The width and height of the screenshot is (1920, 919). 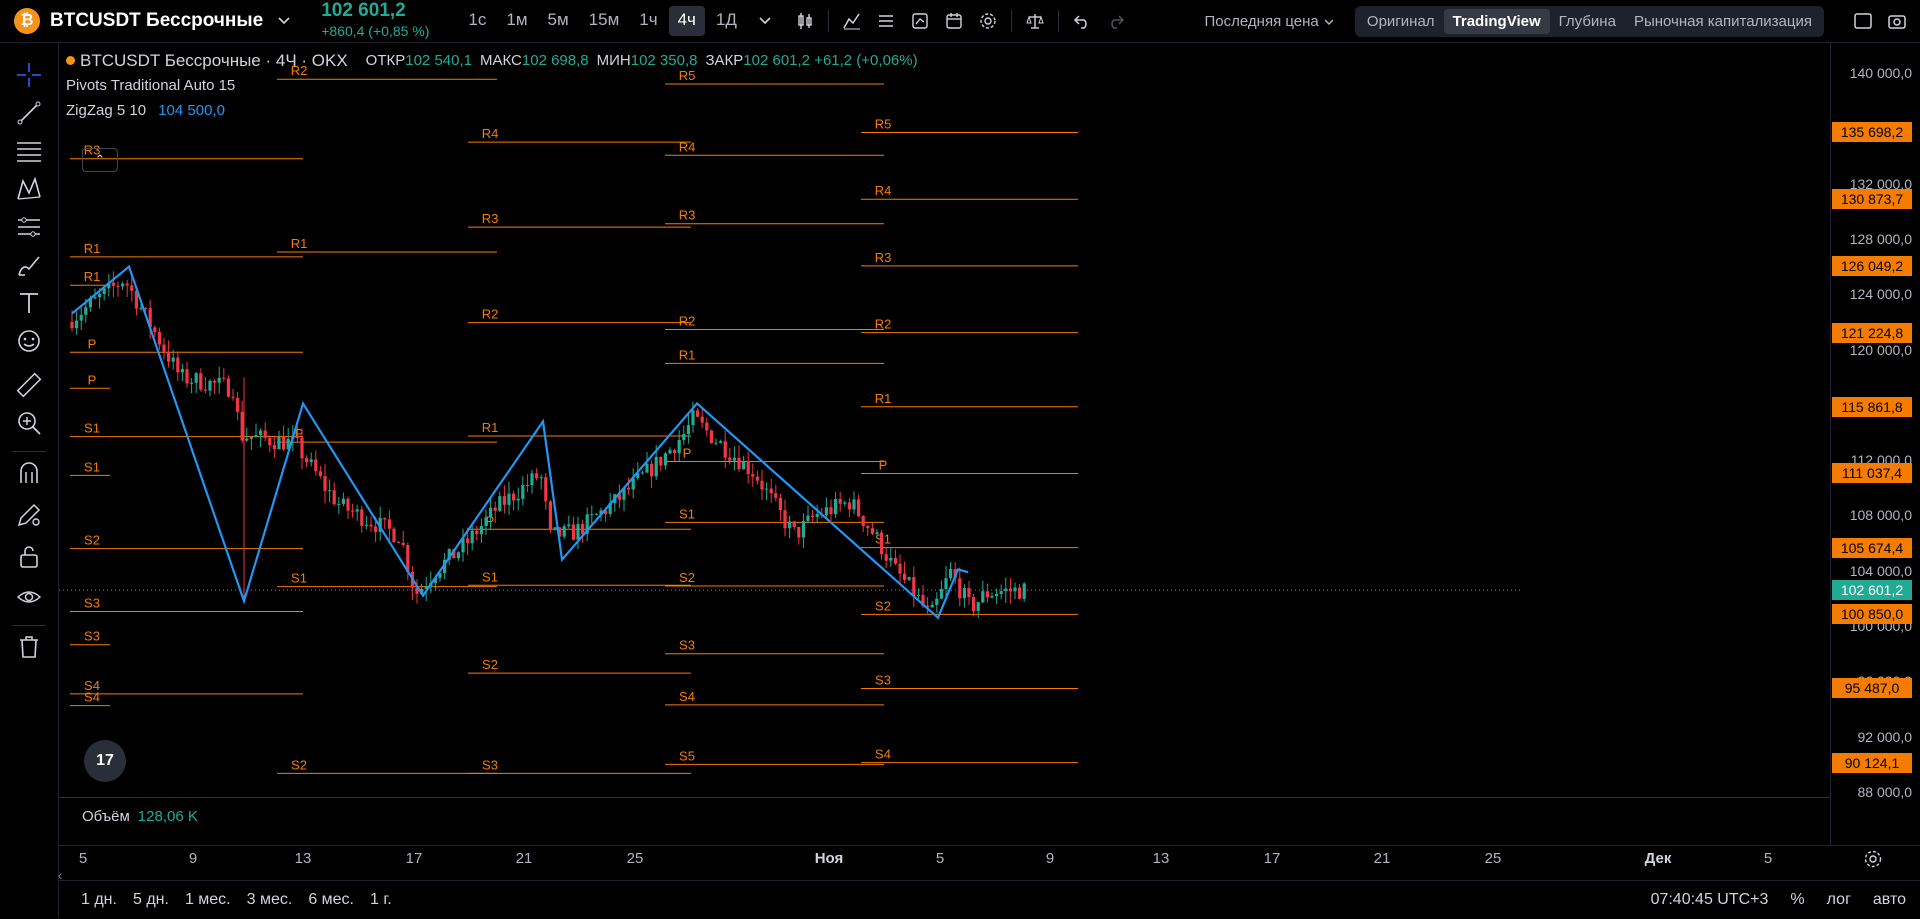 What do you see at coordinates (29, 151) in the screenshot?
I see `fib-retracement-icon` at bounding box center [29, 151].